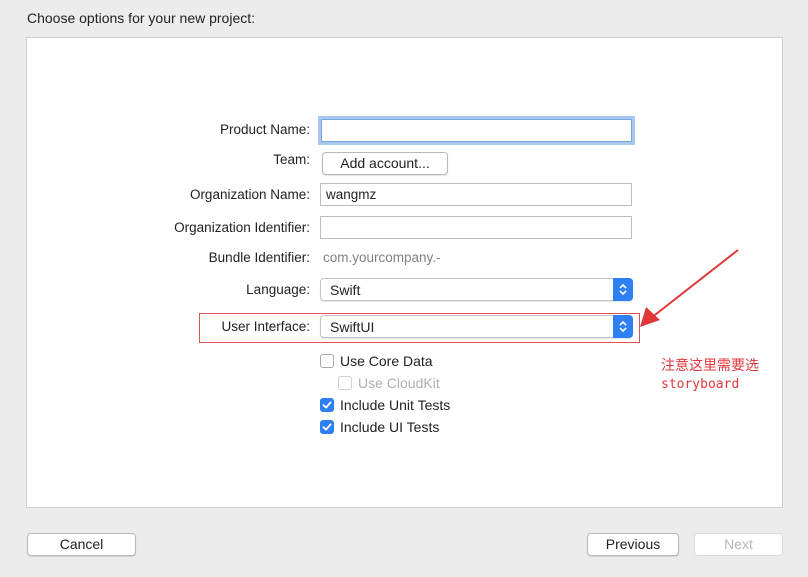  What do you see at coordinates (399, 383) in the screenshot?
I see `use-cloudkit-label: Use CloudKit` at bounding box center [399, 383].